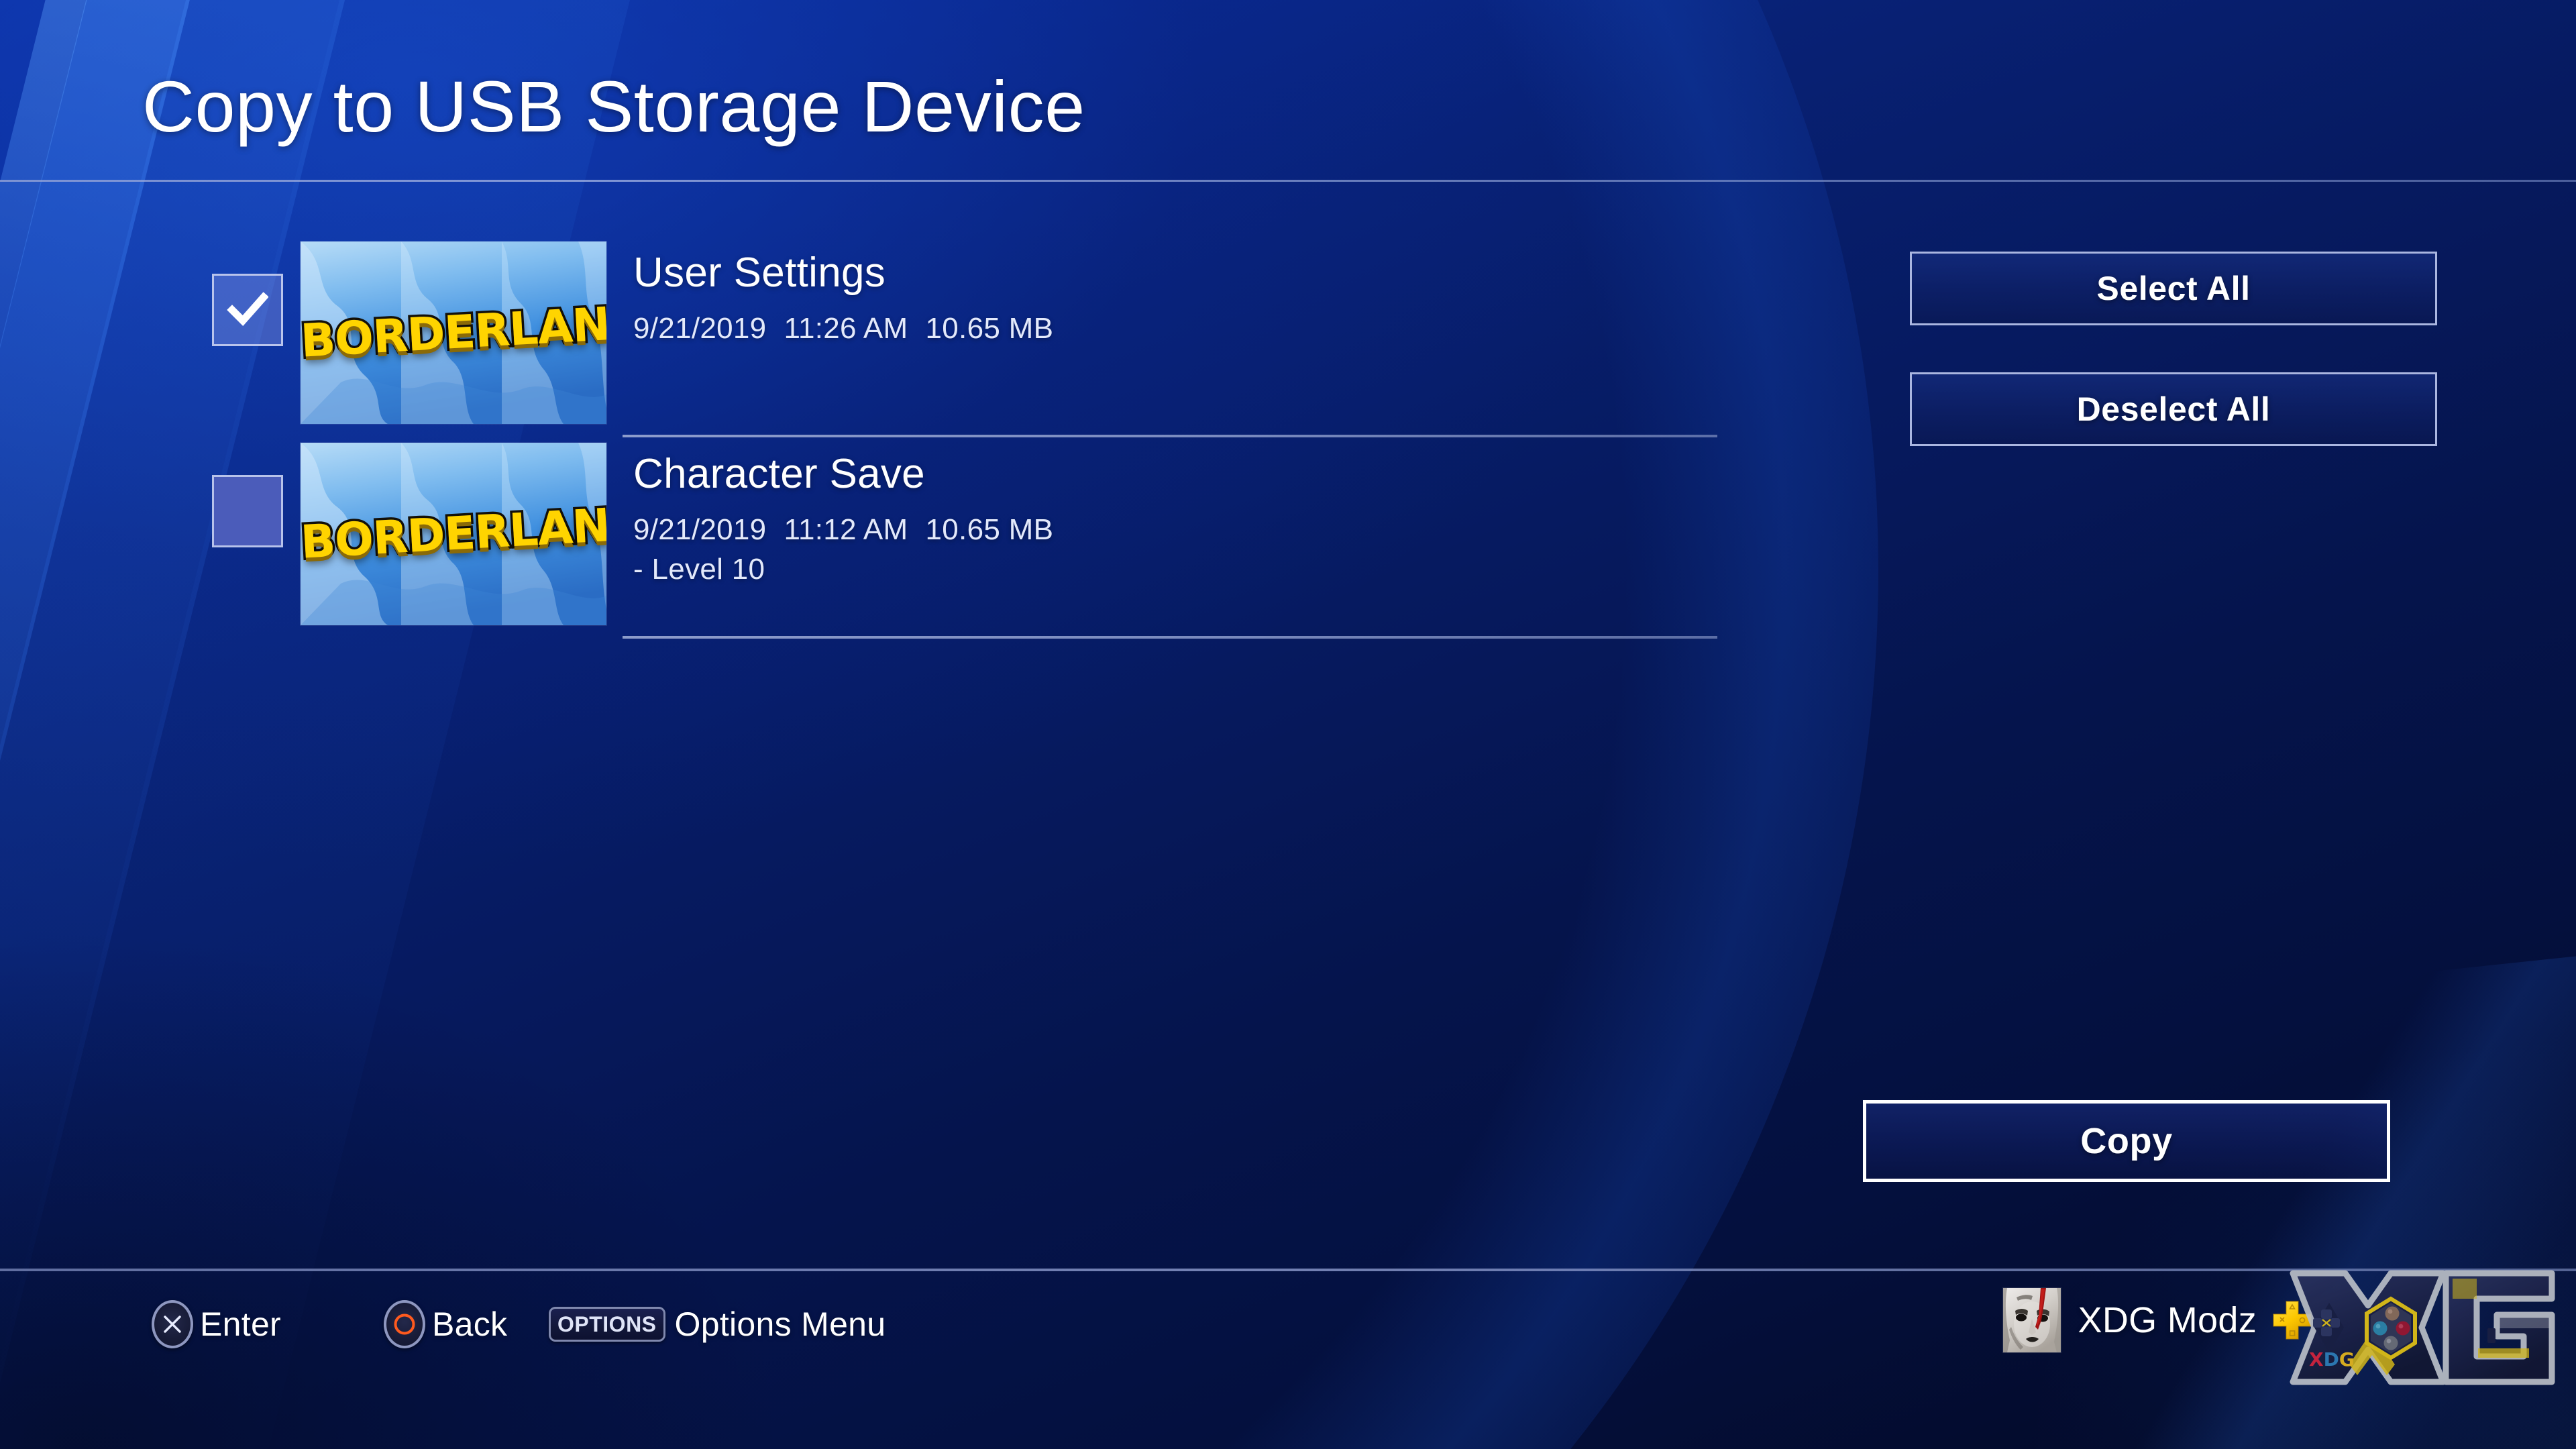 The image size is (2576, 1449). I want to click on save-meta-0: User Settings 9/21/2019 11:26 AM 10.65 MB, so click(1176, 299).